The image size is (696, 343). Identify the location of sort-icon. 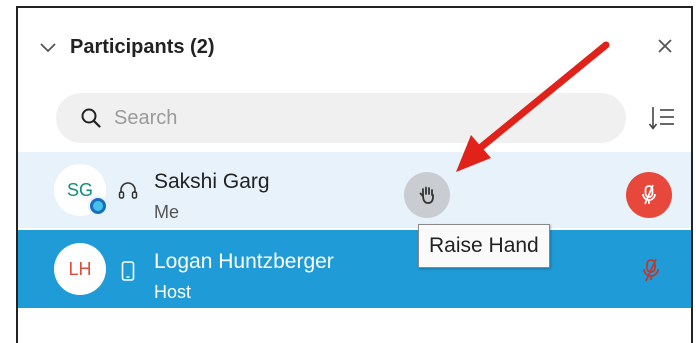
(662, 118).